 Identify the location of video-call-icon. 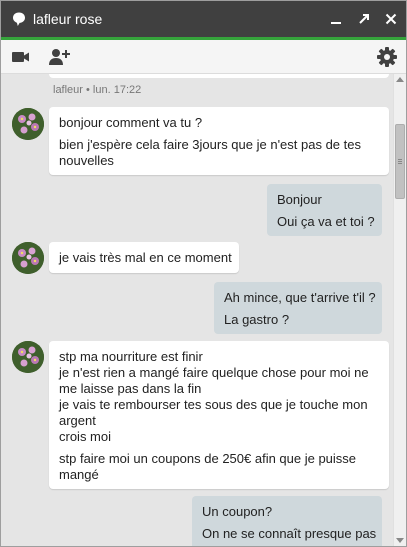
(21, 57).